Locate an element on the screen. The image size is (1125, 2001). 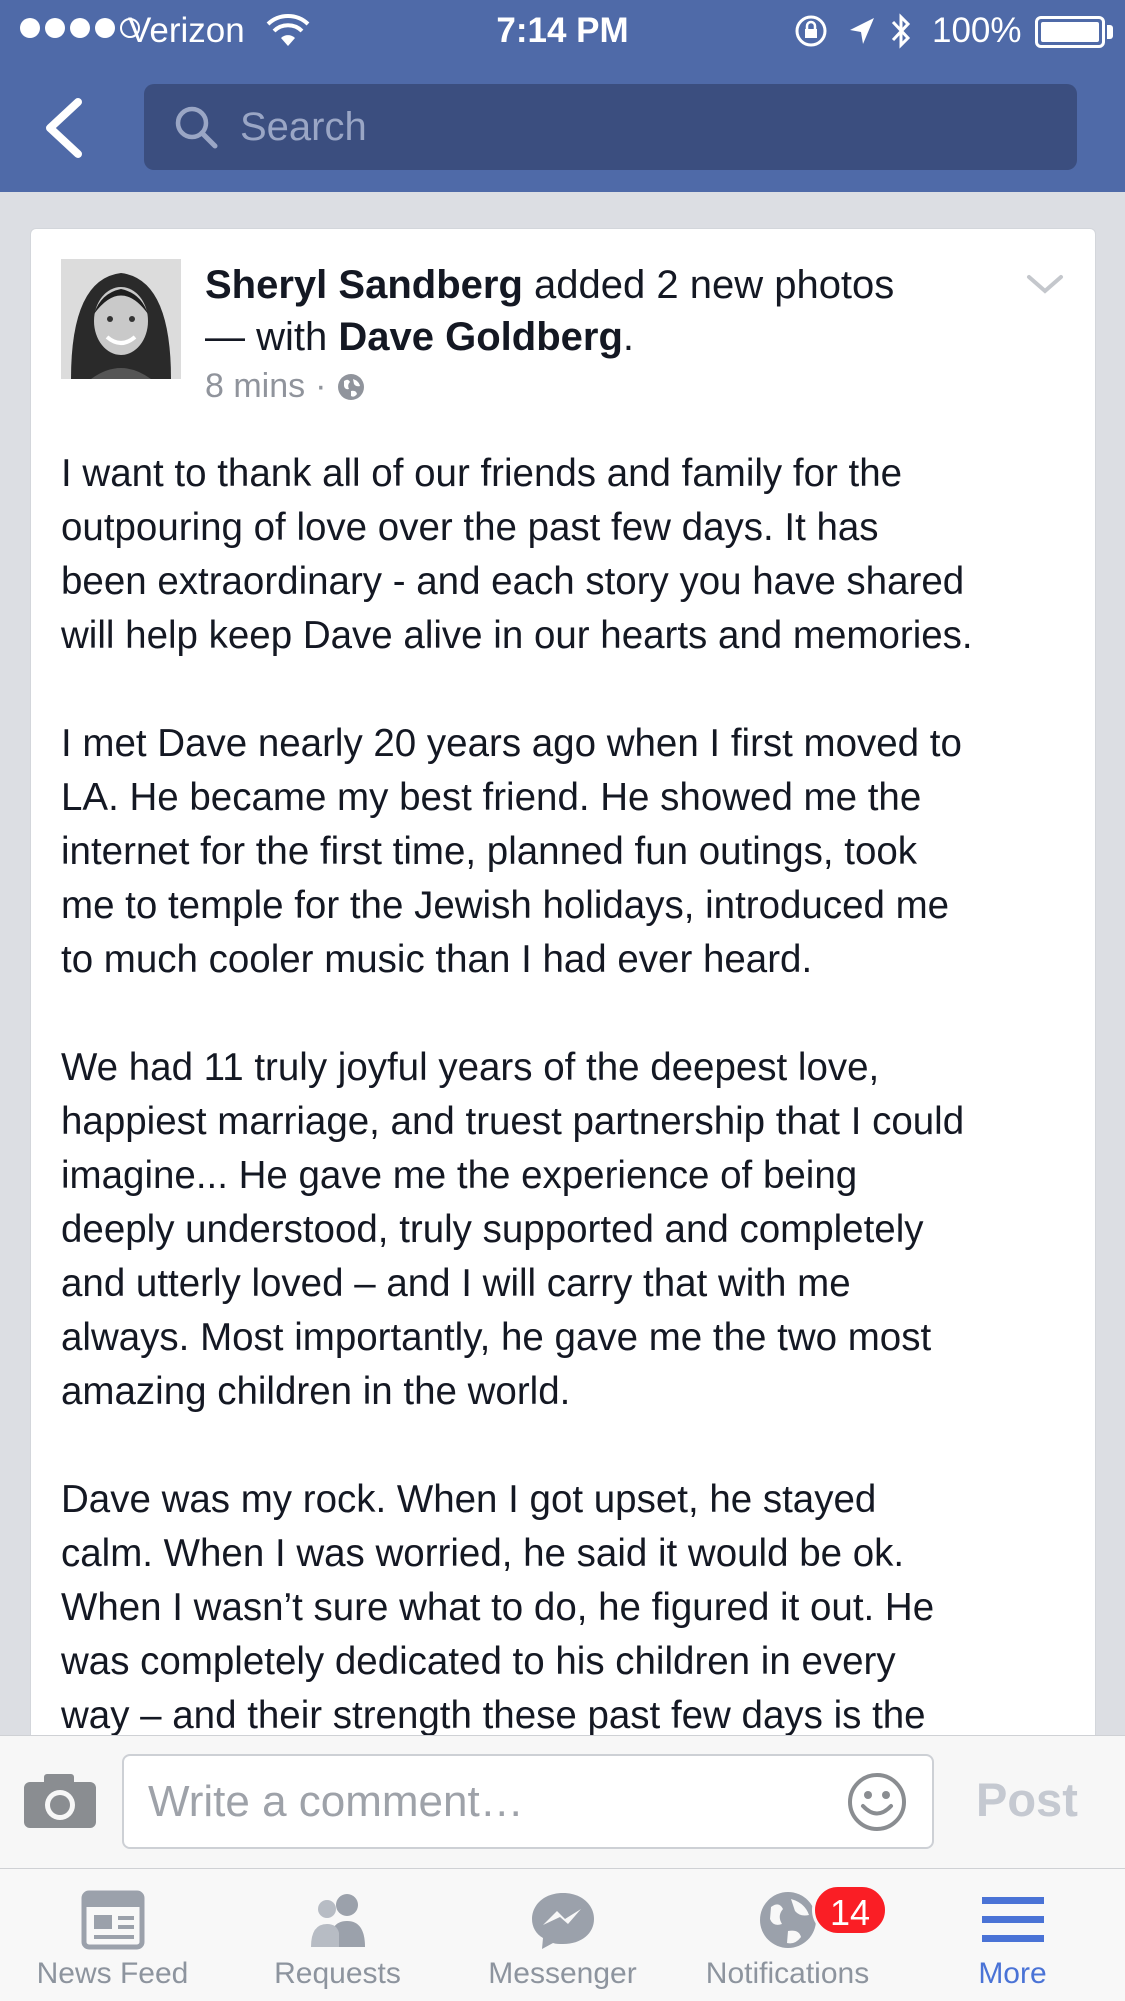
post-options-chevron-icon is located at coordinates (1045, 284).